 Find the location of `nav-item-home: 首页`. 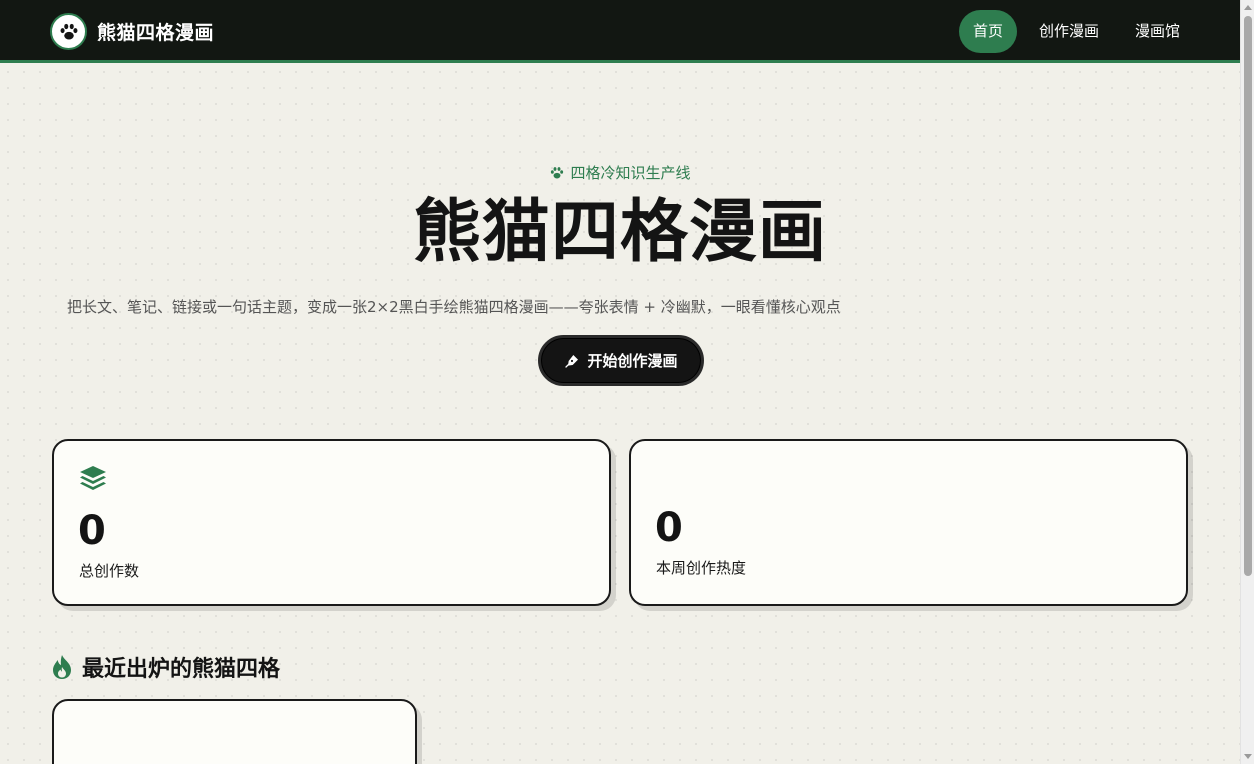

nav-item-home: 首页 is located at coordinates (987, 31).